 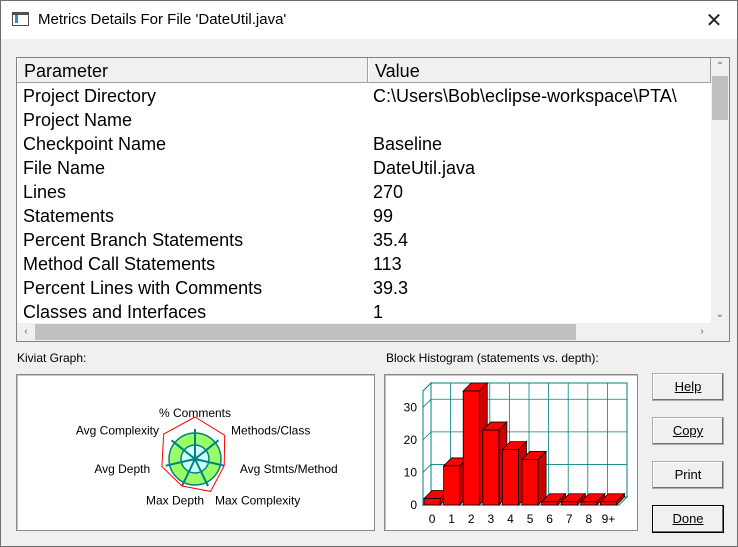 I want to click on window-title: Metrics Details For File 'DateUtil.java', so click(x=162, y=19).